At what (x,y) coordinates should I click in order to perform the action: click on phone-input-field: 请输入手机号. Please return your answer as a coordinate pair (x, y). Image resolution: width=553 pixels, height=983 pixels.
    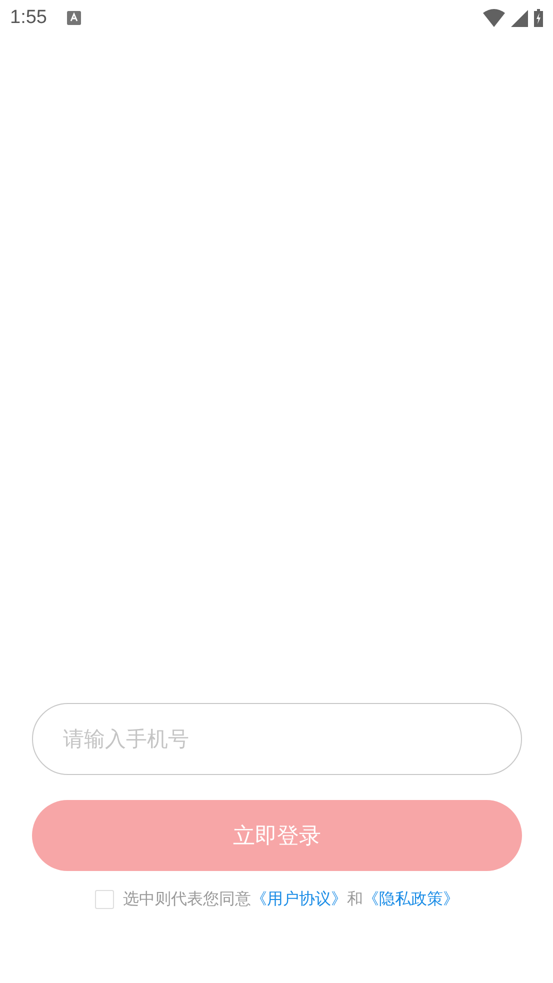
    Looking at the image, I should click on (277, 739).